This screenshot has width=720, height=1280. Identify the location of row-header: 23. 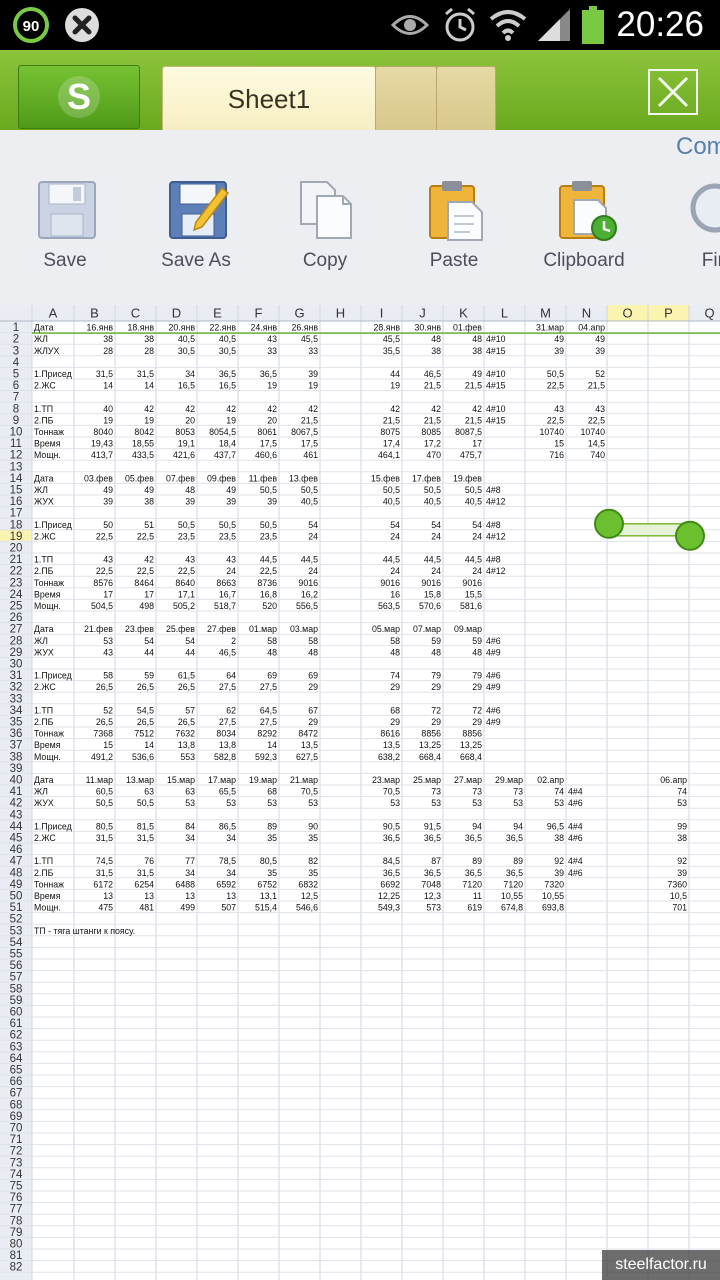
(16, 583).